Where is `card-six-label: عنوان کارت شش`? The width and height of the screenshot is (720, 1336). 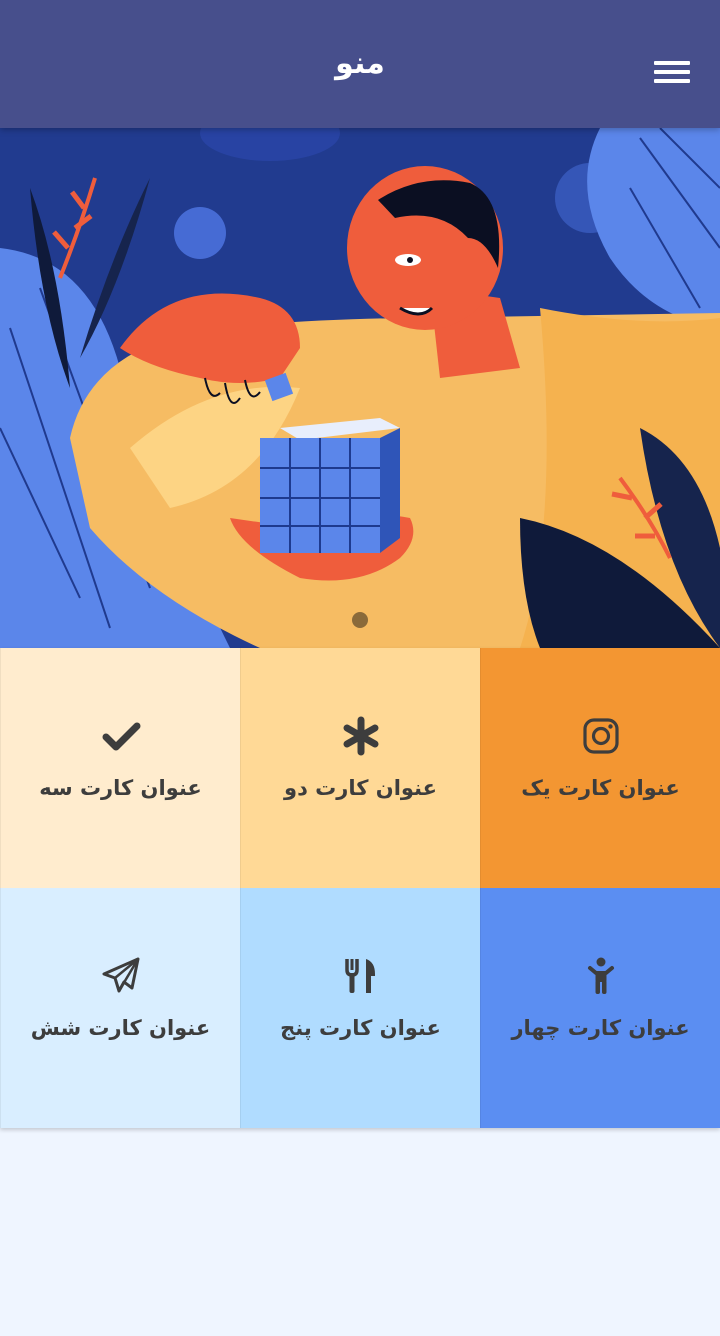 card-six-label: عنوان کارت شش is located at coordinates (120, 1028).